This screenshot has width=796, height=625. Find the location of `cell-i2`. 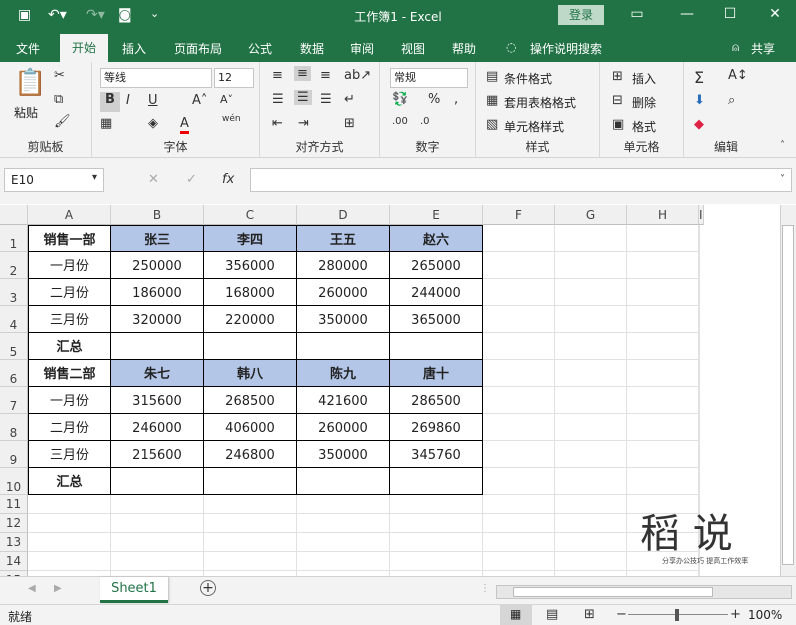

cell-i2 is located at coordinates (699, 265).